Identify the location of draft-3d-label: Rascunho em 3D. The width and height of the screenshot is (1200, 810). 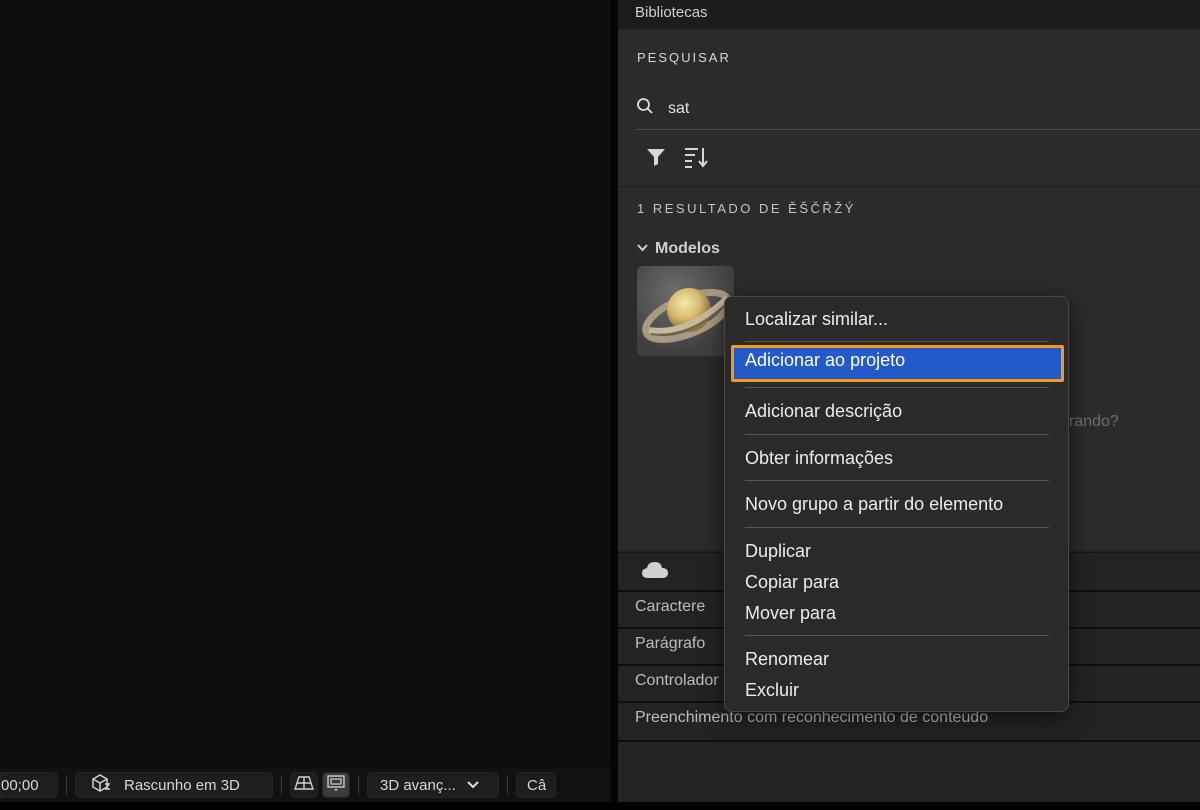
(182, 785).